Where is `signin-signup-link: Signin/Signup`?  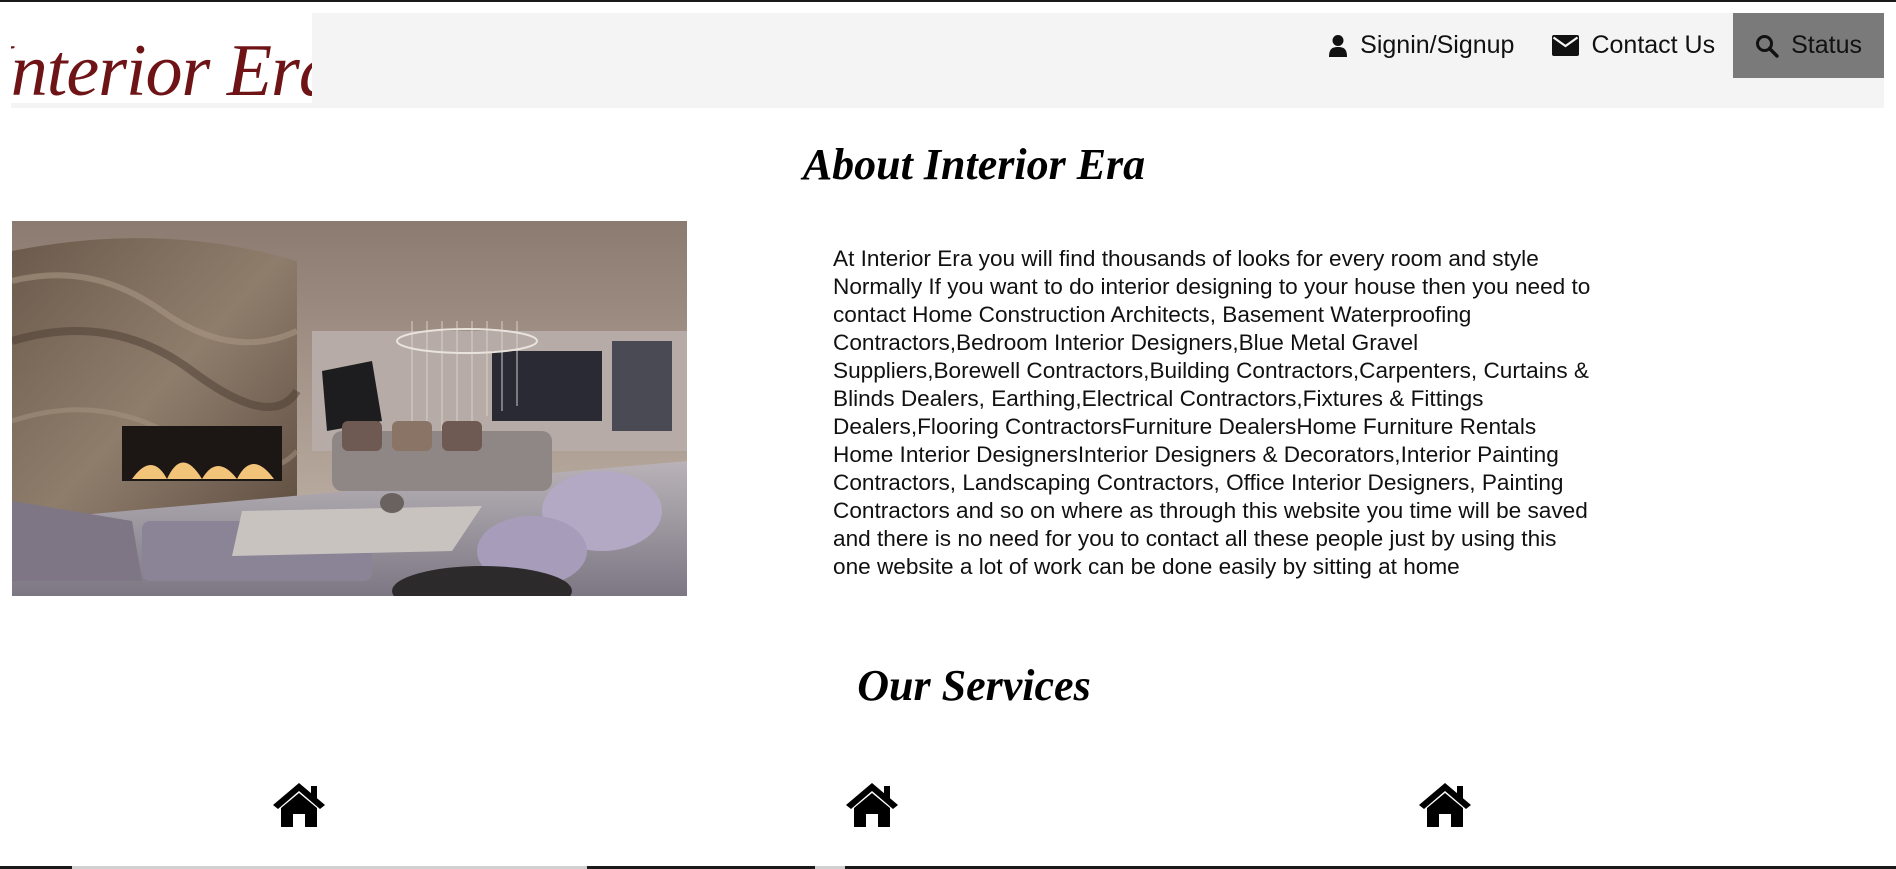 signin-signup-link: Signin/Signup is located at coordinates (1420, 45).